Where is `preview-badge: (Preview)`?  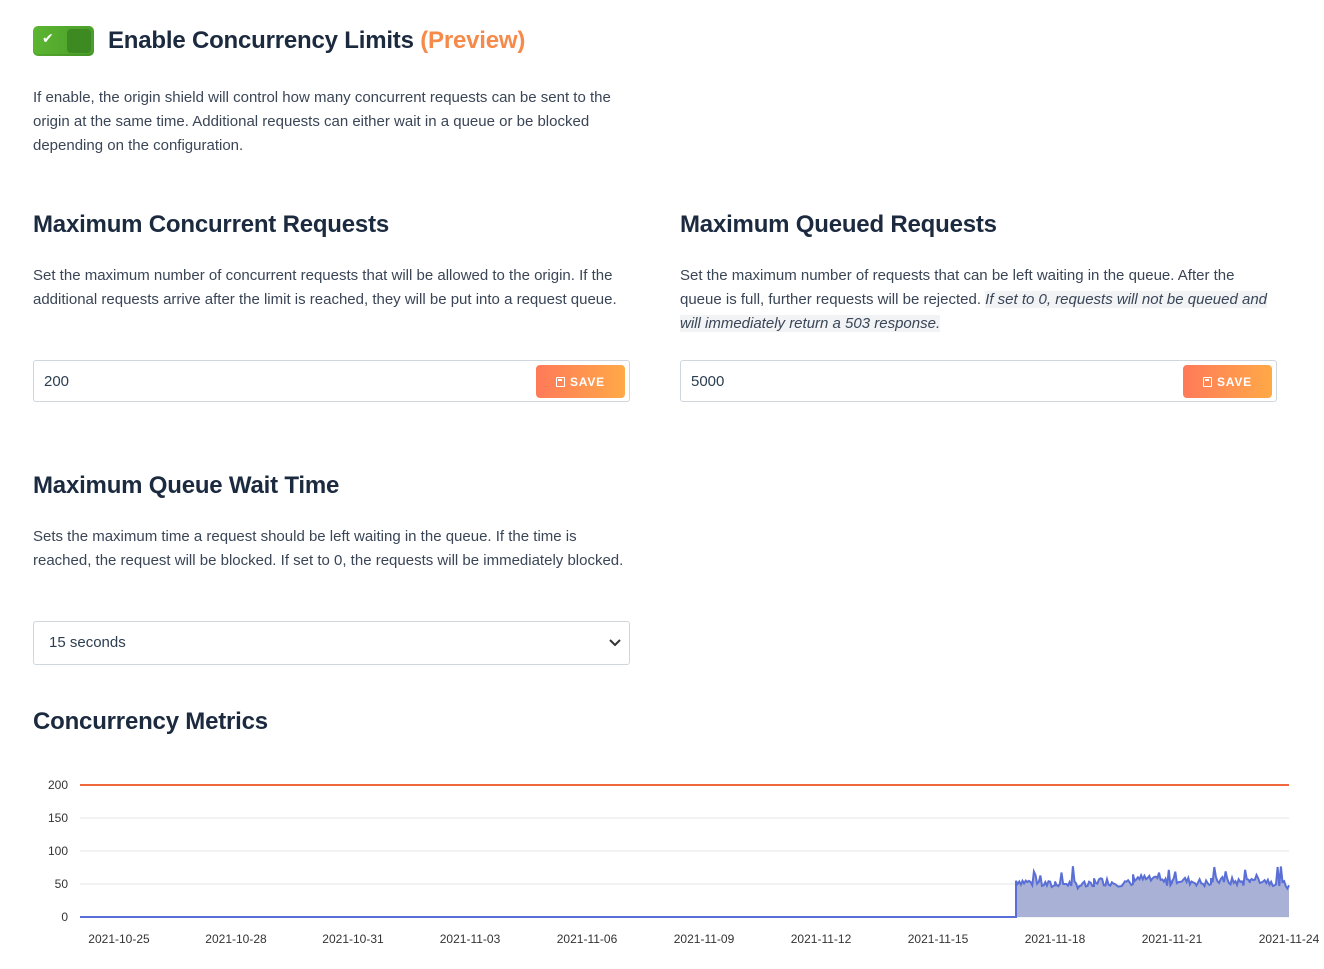
preview-badge: (Preview) is located at coordinates (473, 40).